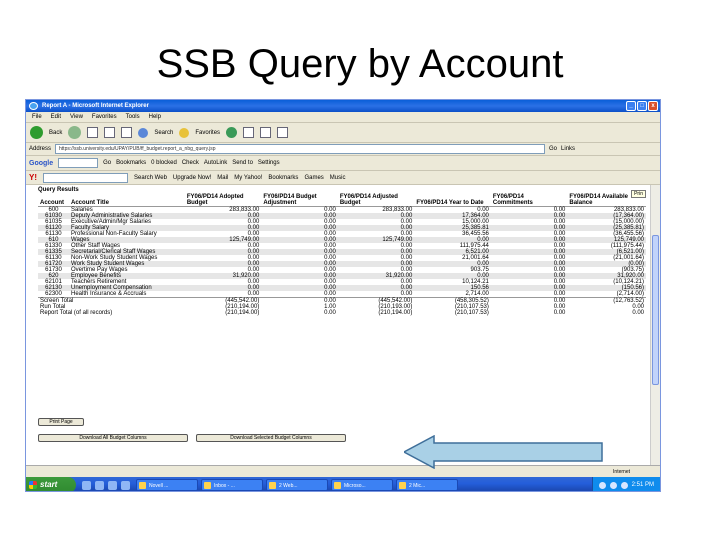 The height and width of the screenshot is (540, 720). I want to click on tray-security-icon, so click(624, 485).